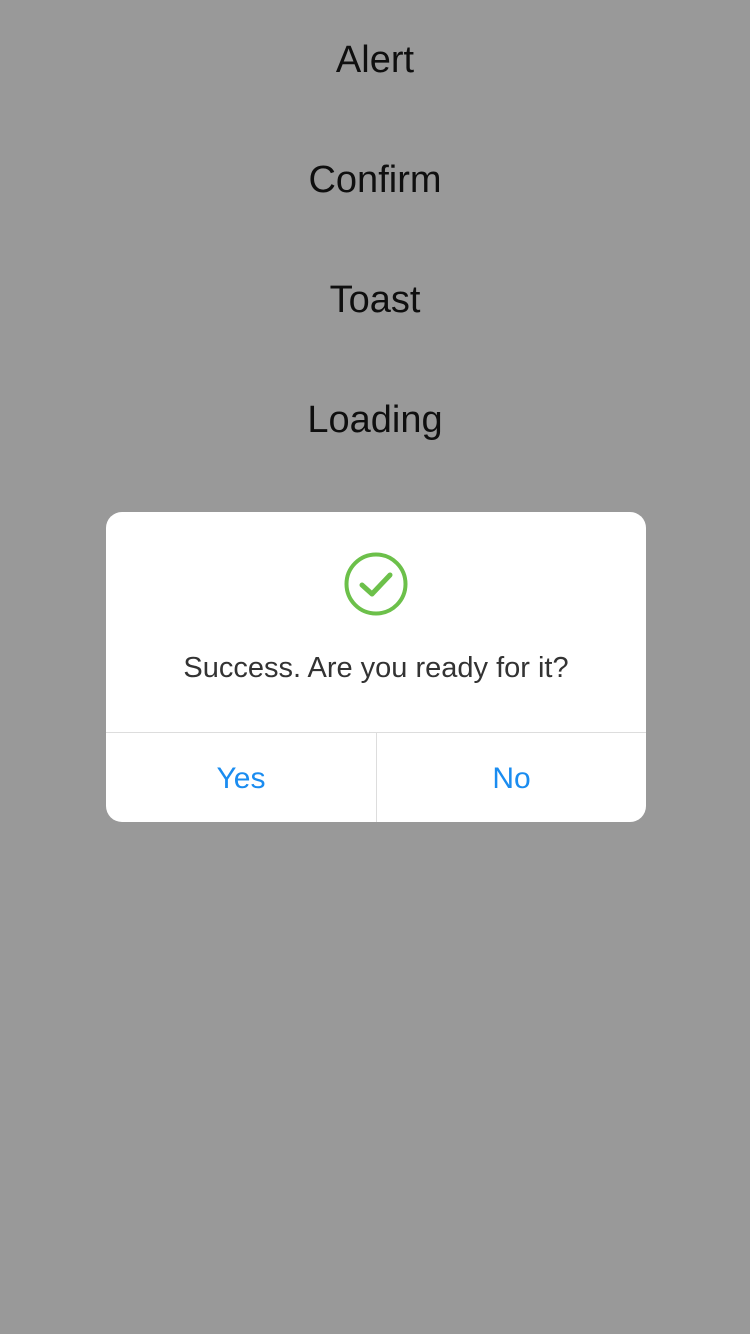  Describe the element at coordinates (376, 584) in the screenshot. I see `success-check-circle-icon` at that location.